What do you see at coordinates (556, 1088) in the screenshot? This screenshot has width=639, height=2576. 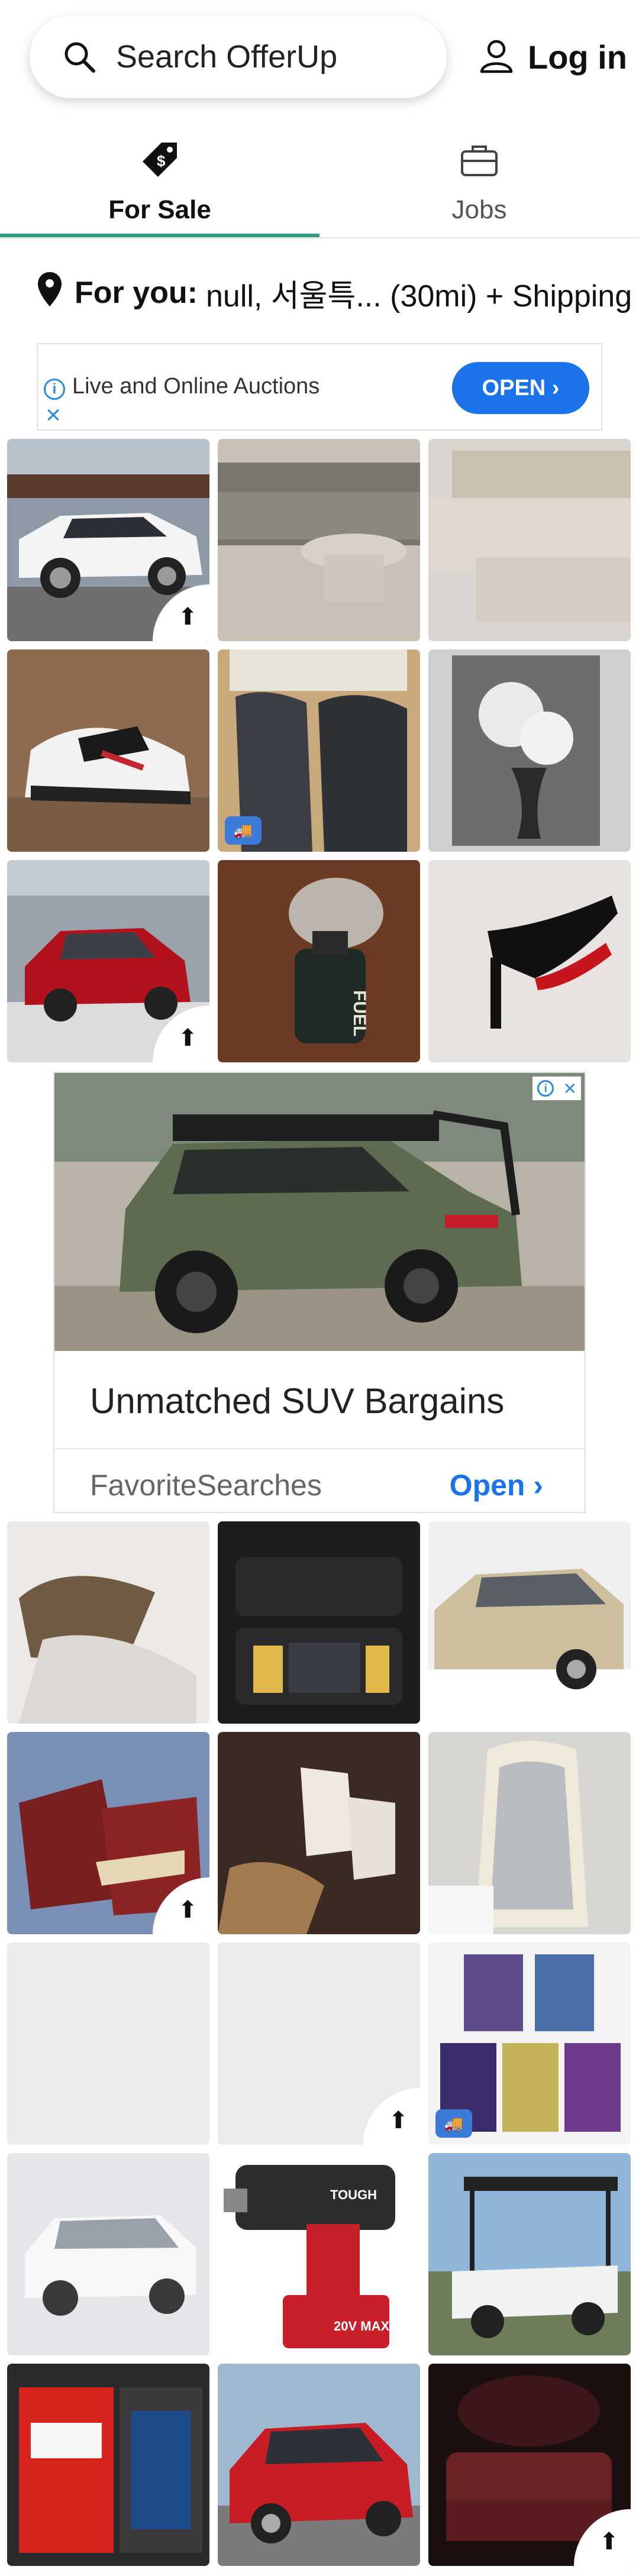 I see `ad-choices: i ×` at bounding box center [556, 1088].